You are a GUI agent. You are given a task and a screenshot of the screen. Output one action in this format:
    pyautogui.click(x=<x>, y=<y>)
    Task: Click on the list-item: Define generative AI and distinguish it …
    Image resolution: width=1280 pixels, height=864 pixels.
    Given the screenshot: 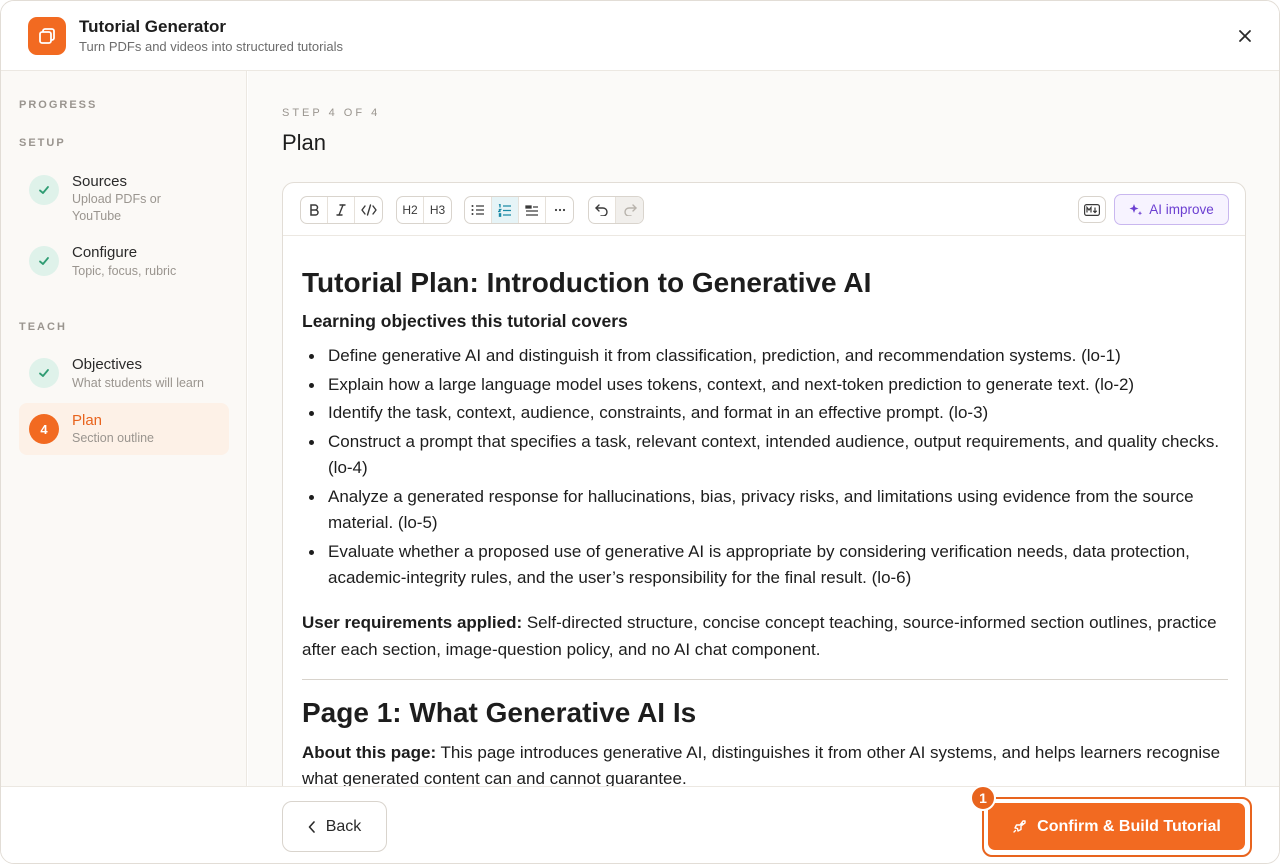 What is the action you would take?
    pyautogui.click(x=768, y=356)
    